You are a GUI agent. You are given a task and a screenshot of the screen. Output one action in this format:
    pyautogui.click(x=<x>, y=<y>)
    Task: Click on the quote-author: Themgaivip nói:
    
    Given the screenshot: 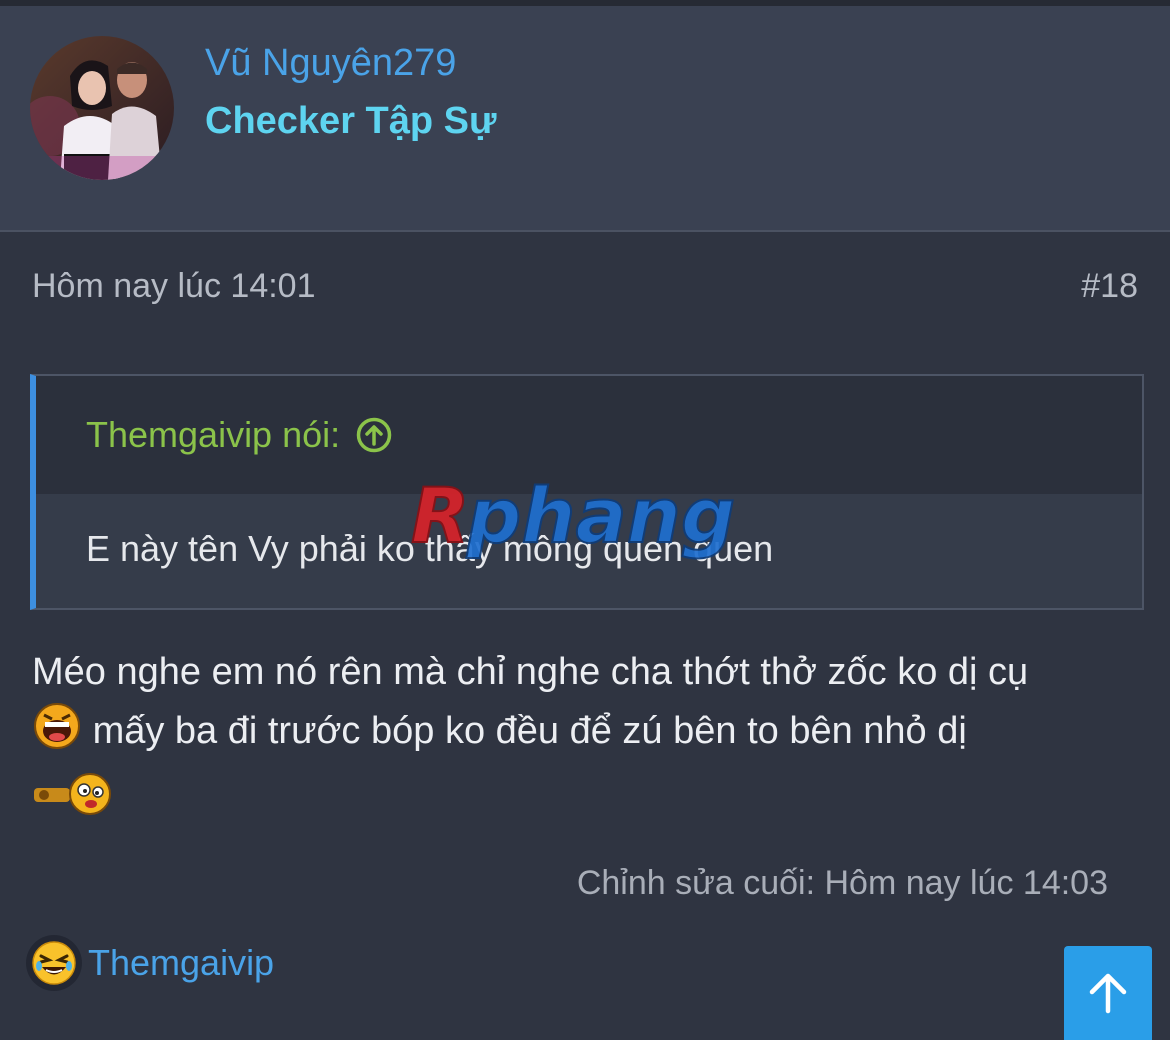 What is the action you would take?
    pyautogui.click(x=239, y=435)
    